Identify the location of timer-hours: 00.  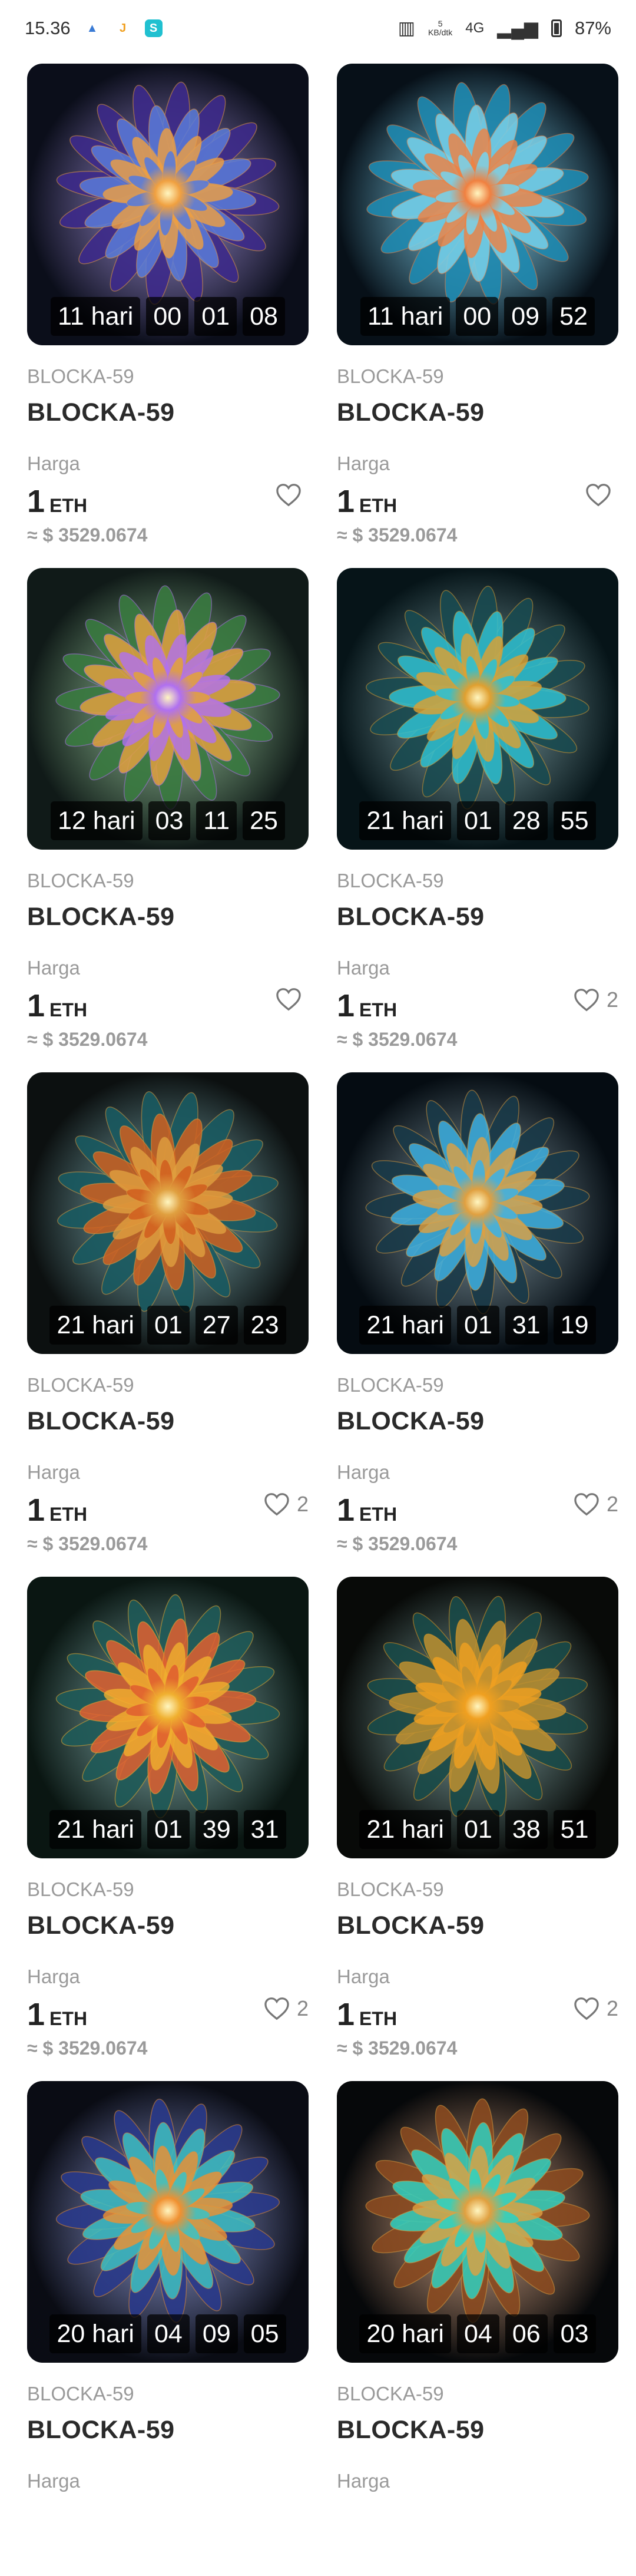
(478, 316).